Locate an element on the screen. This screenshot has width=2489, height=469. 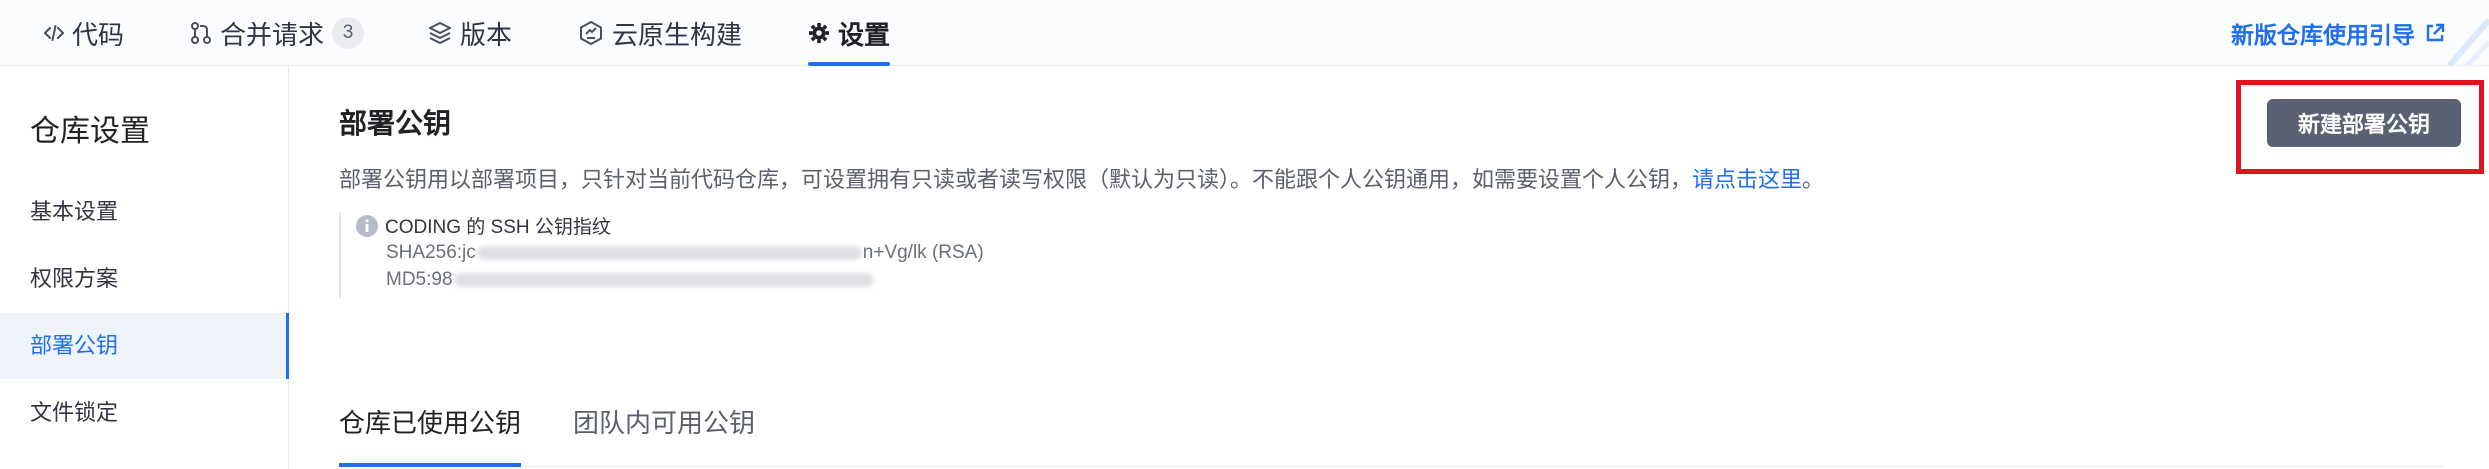
tab-cloud-build: 云原生构建 is located at coordinates (660, 33).